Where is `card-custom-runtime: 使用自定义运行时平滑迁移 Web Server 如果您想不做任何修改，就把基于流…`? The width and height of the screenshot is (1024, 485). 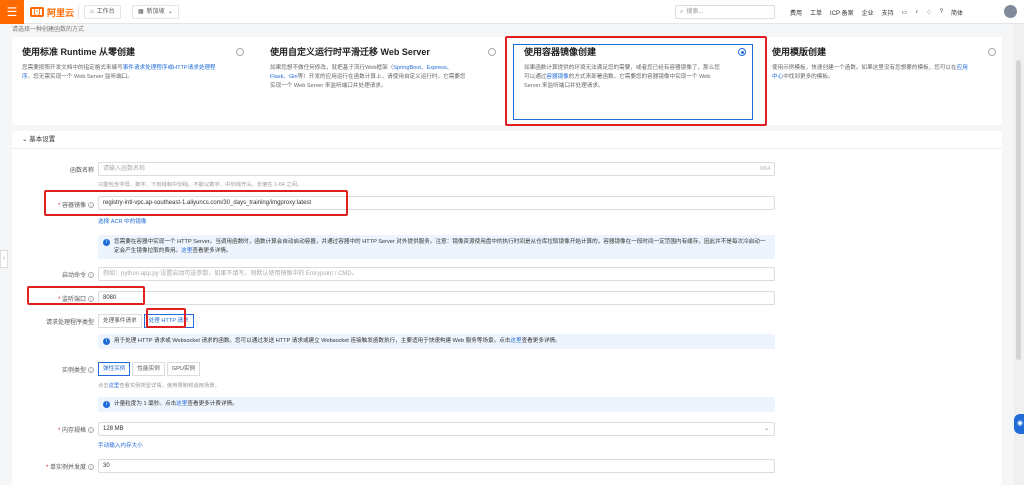
card-custom-runtime: 使用自定义运行时平滑迁移 Web Server 如果您想不做任何修改，就把基于流… is located at coordinates (384, 81).